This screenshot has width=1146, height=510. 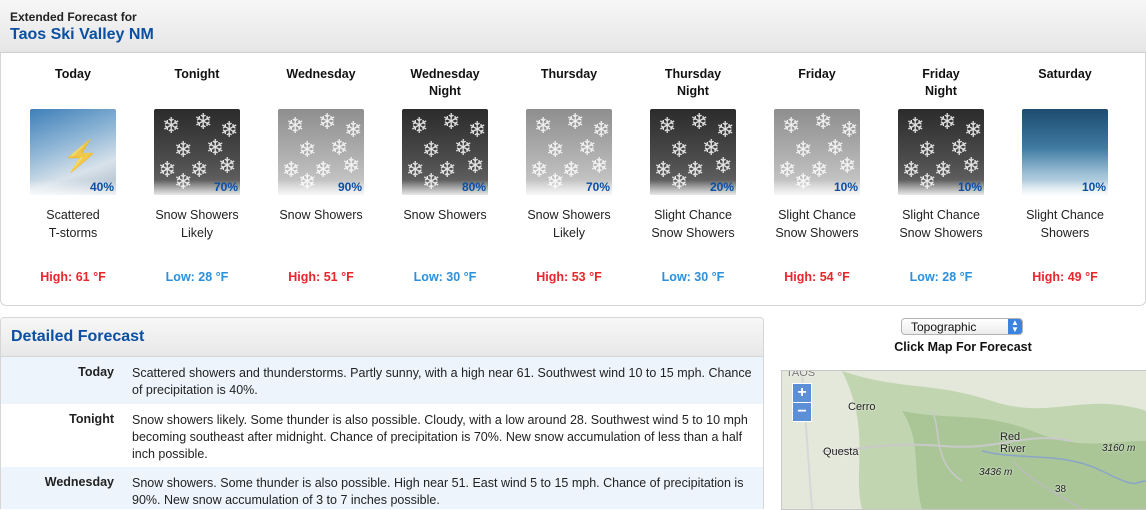 I want to click on period-name: Tonight, so click(x=197, y=74).